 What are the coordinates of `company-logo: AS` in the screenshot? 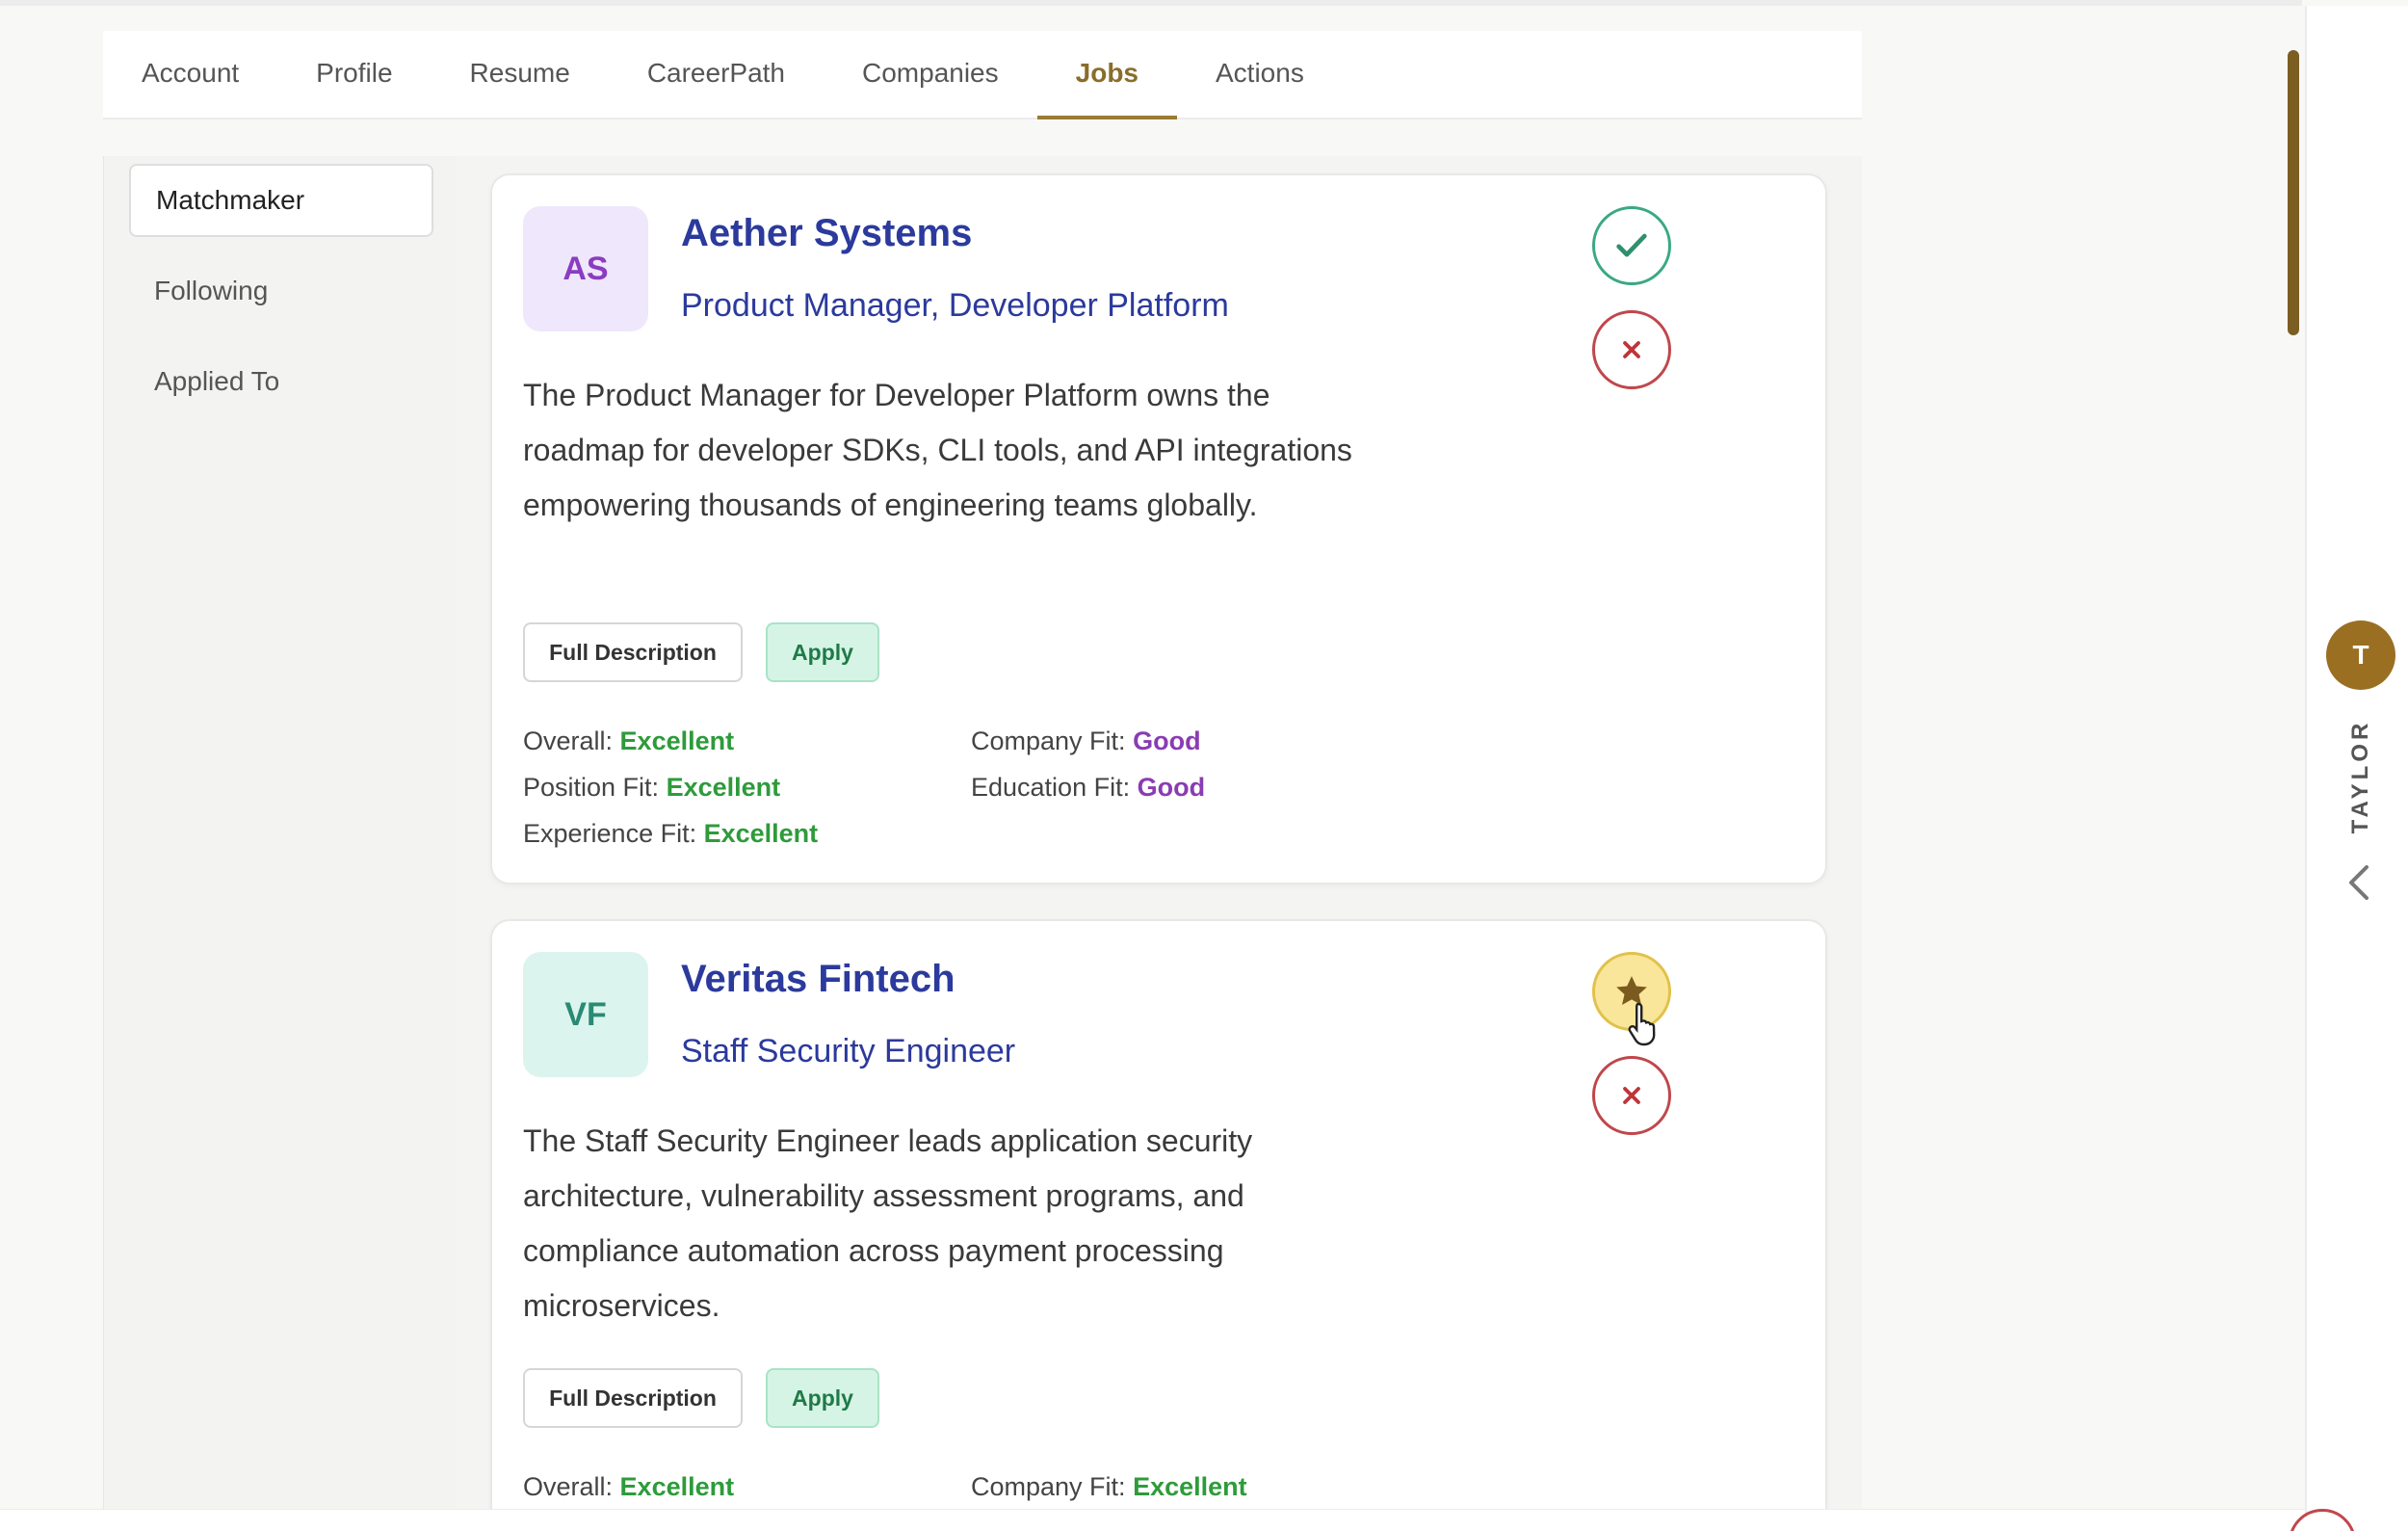 It's located at (585, 268).